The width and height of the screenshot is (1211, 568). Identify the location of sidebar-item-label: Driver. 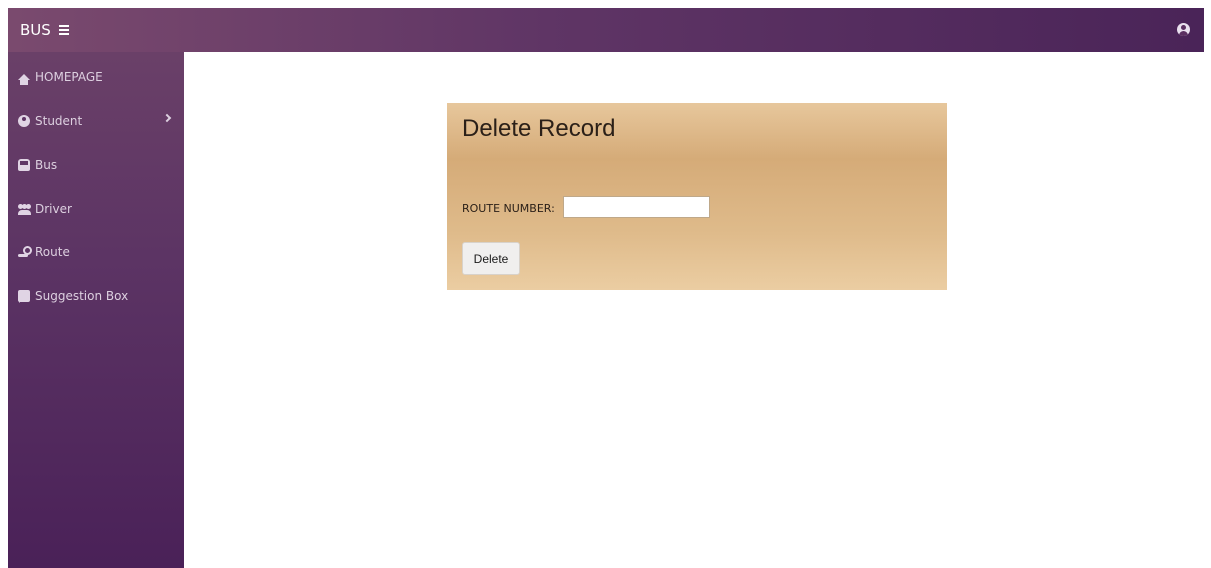
(53, 209).